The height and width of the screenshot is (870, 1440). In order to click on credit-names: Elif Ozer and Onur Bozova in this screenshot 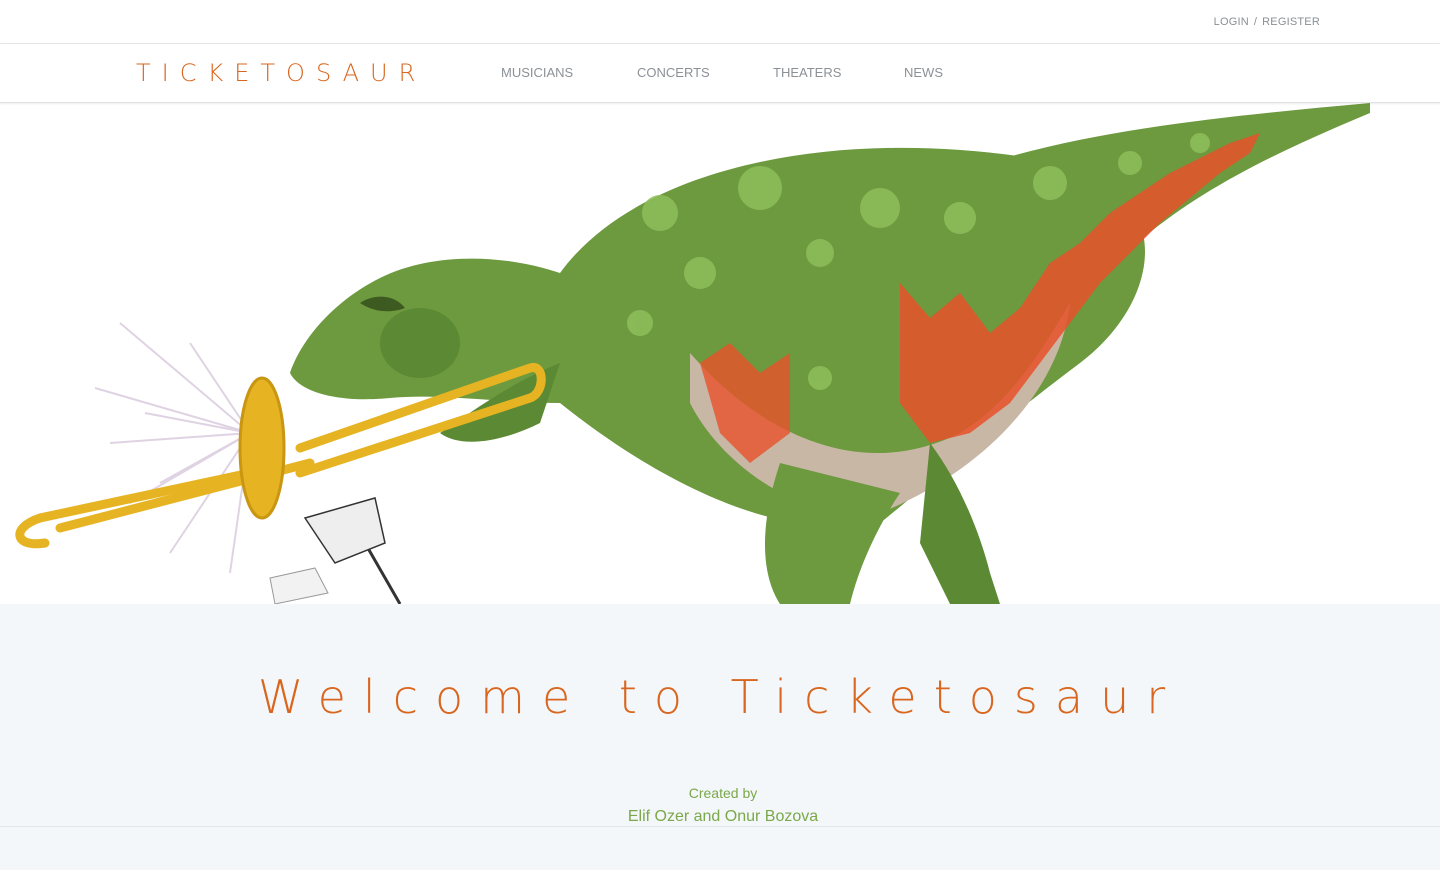, I will do `click(723, 816)`.